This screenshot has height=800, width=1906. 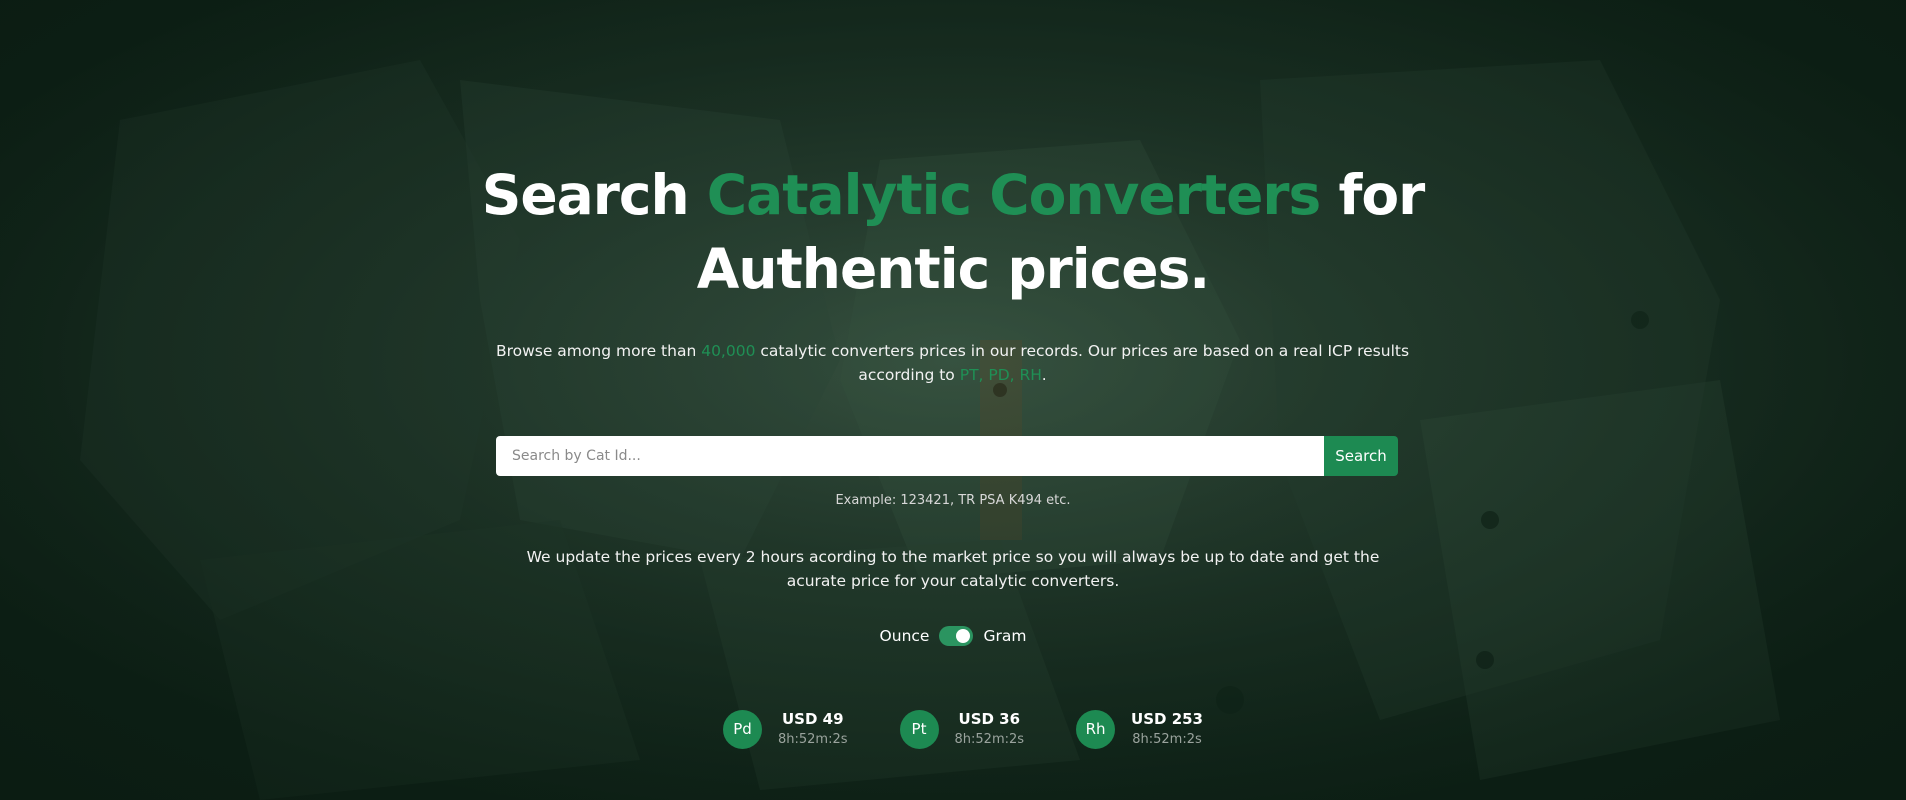 What do you see at coordinates (989, 719) in the screenshot?
I see `metal-price: USD 36` at bounding box center [989, 719].